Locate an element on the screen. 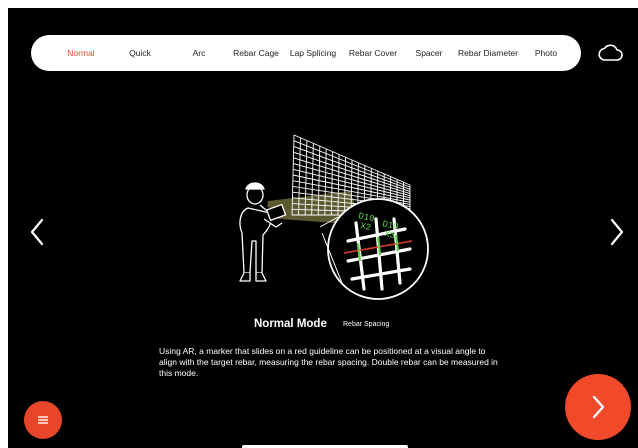 Image resolution: width=638 pixels, height=448 pixels. arrow-right-icon is located at coordinates (598, 407).